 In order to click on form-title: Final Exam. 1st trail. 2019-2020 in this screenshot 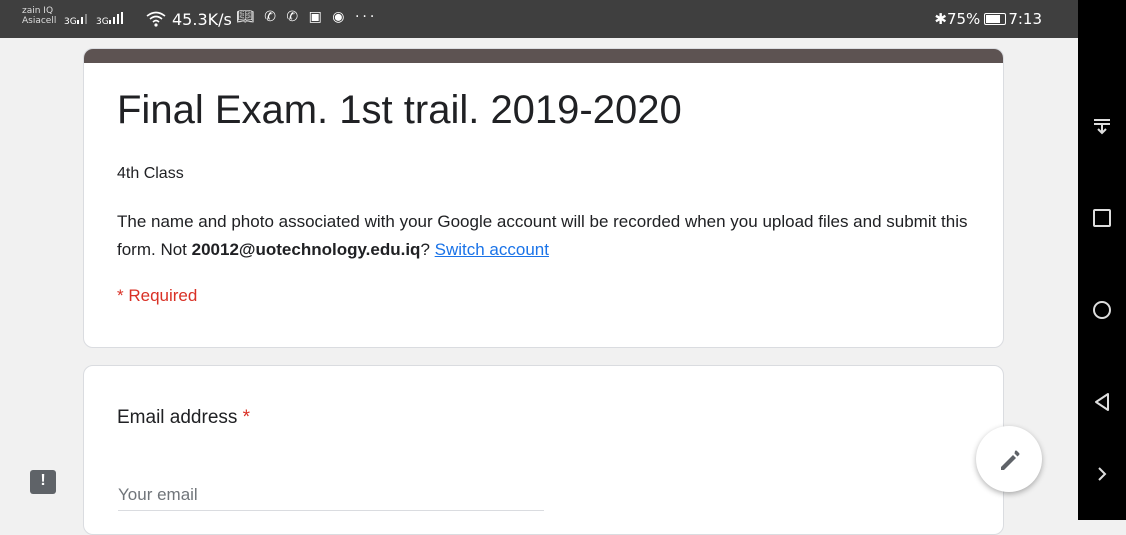, I will do `click(399, 110)`.